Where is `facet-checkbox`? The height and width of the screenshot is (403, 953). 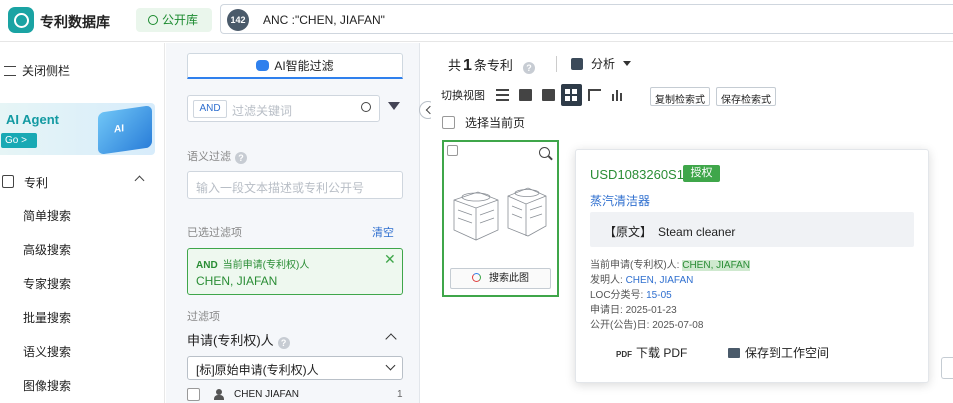 facet-checkbox is located at coordinates (193, 394).